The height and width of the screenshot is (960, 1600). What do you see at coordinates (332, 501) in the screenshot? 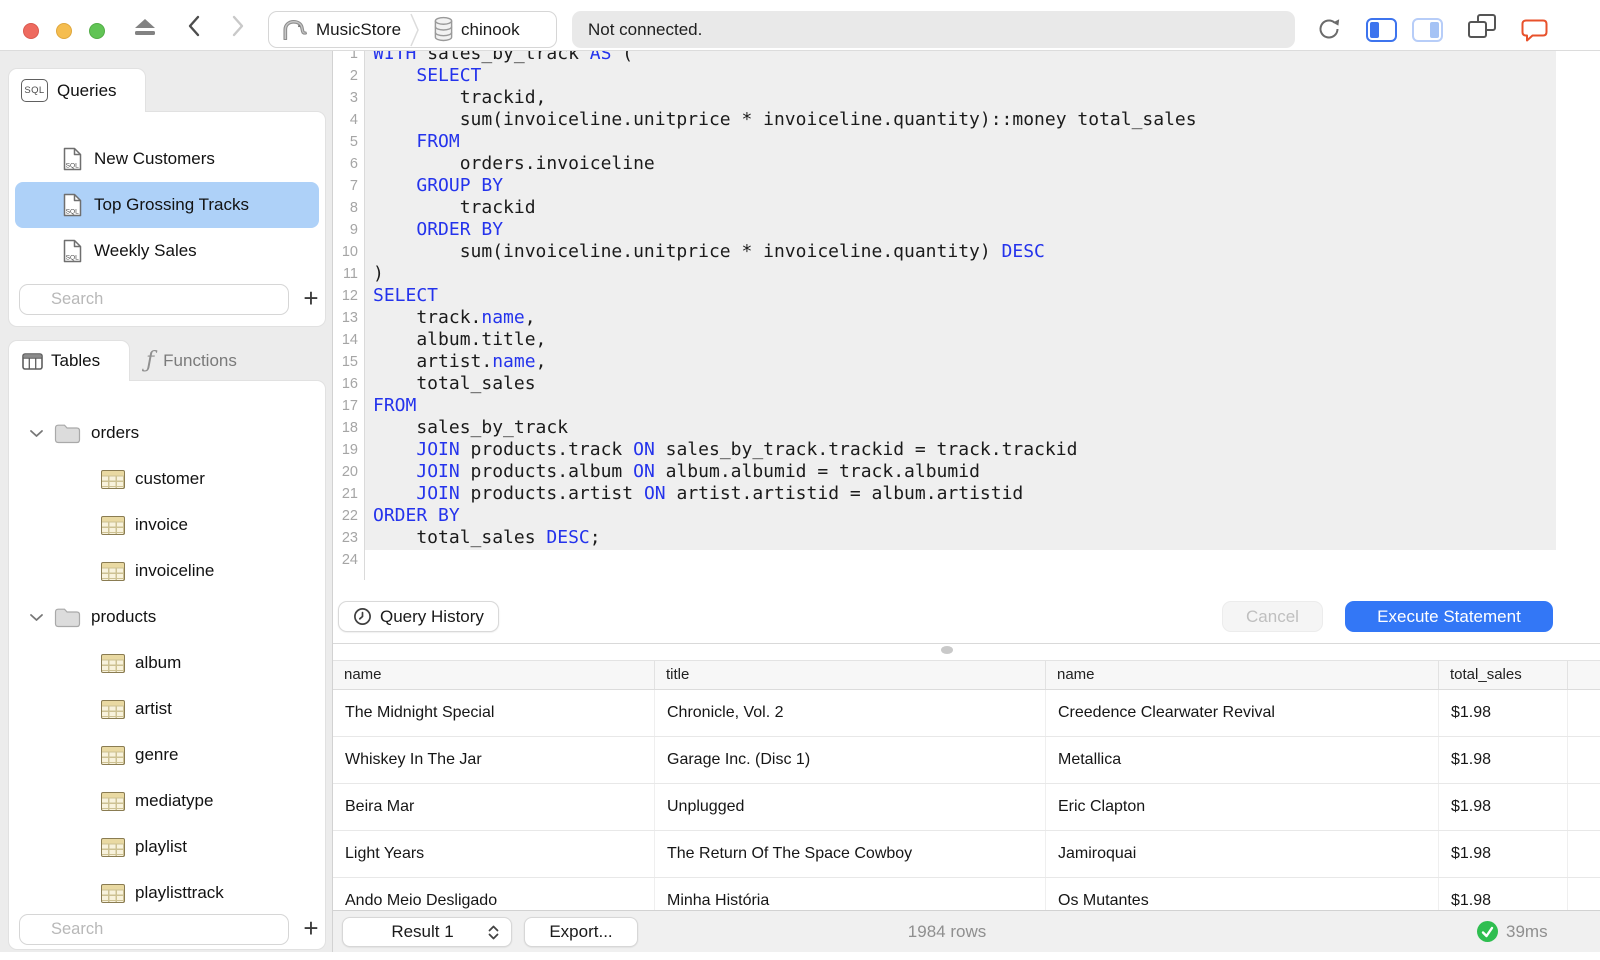
I see `sidebar-divider` at bounding box center [332, 501].